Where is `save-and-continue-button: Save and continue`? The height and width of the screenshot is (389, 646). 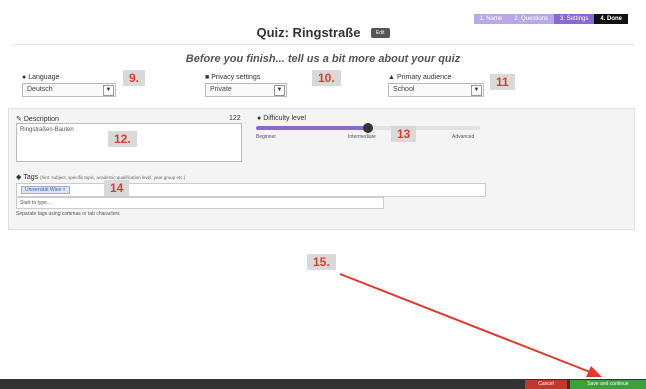 save-and-continue-button: Save and continue is located at coordinates (608, 384).